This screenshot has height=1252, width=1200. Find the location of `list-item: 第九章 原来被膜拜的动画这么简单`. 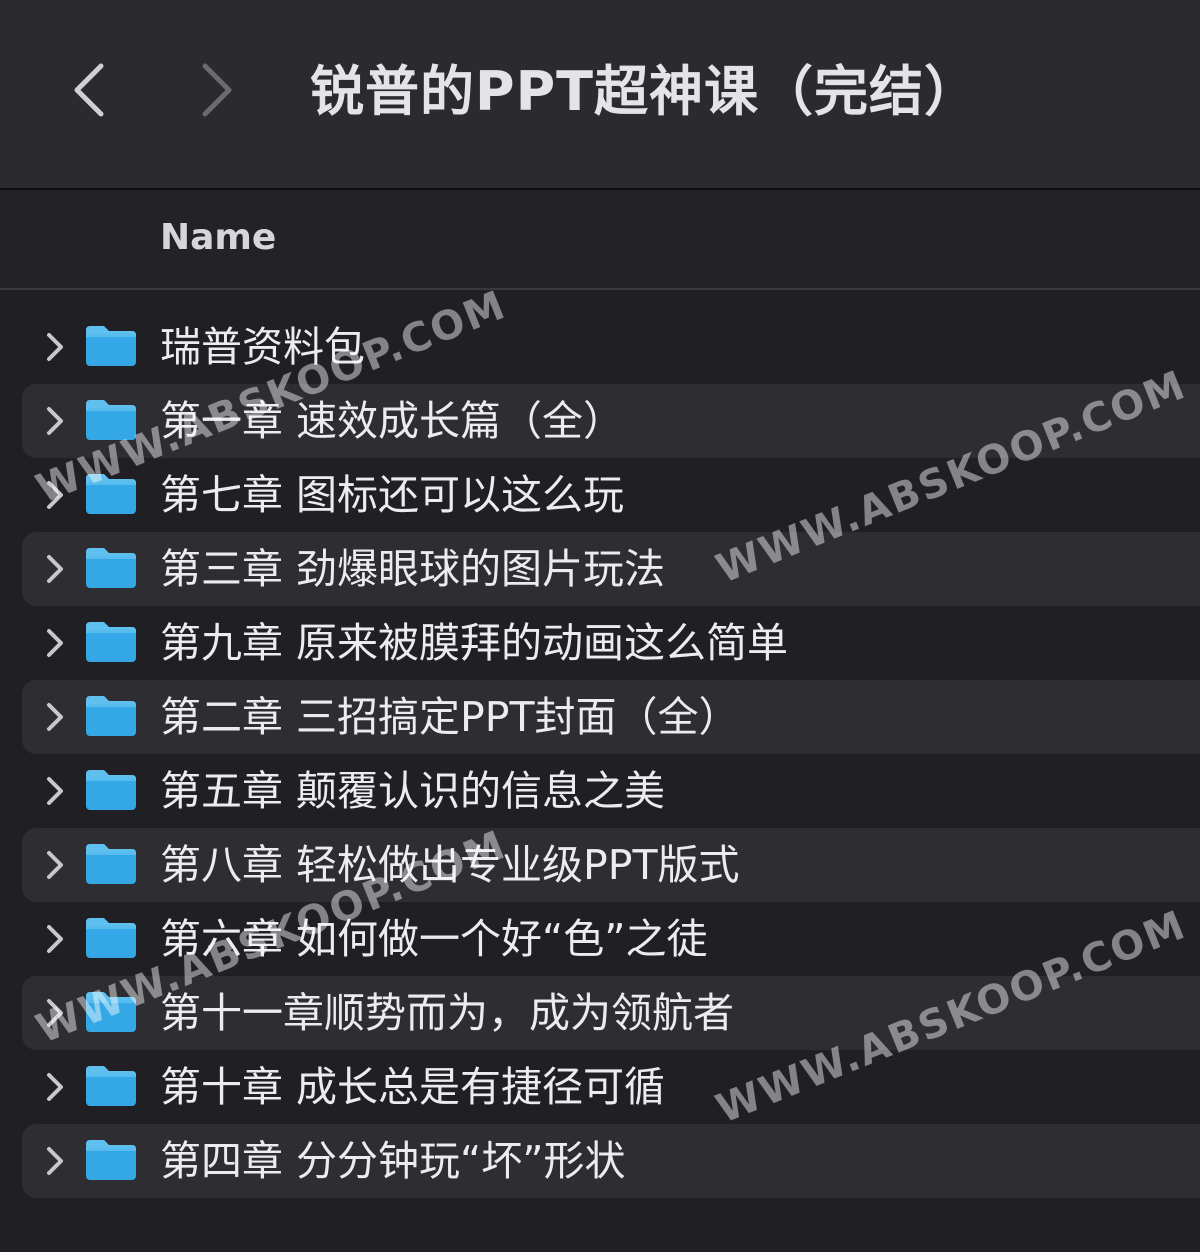

list-item: 第九章 原来被膜拜的动画这么简单 is located at coordinates (611, 643).